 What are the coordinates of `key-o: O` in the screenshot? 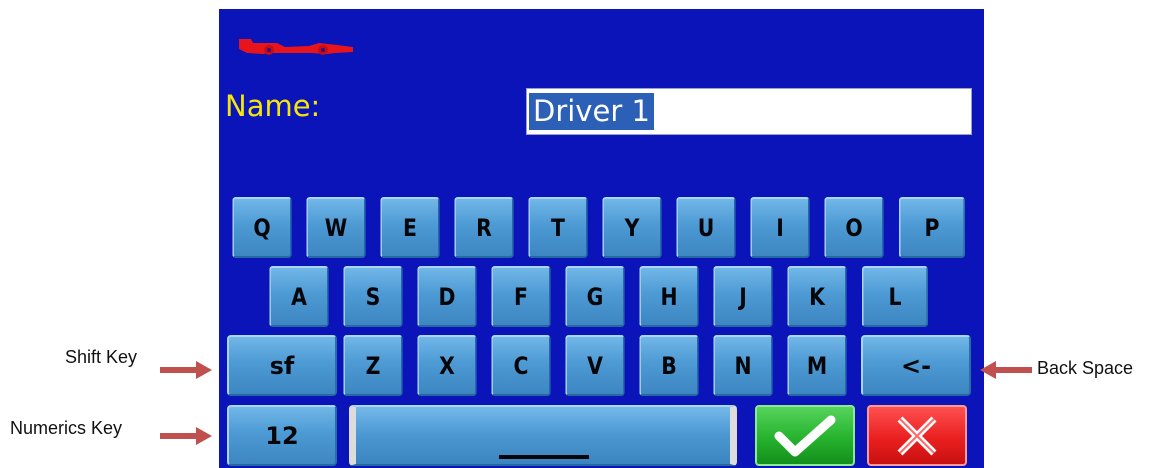 It's located at (854, 227).